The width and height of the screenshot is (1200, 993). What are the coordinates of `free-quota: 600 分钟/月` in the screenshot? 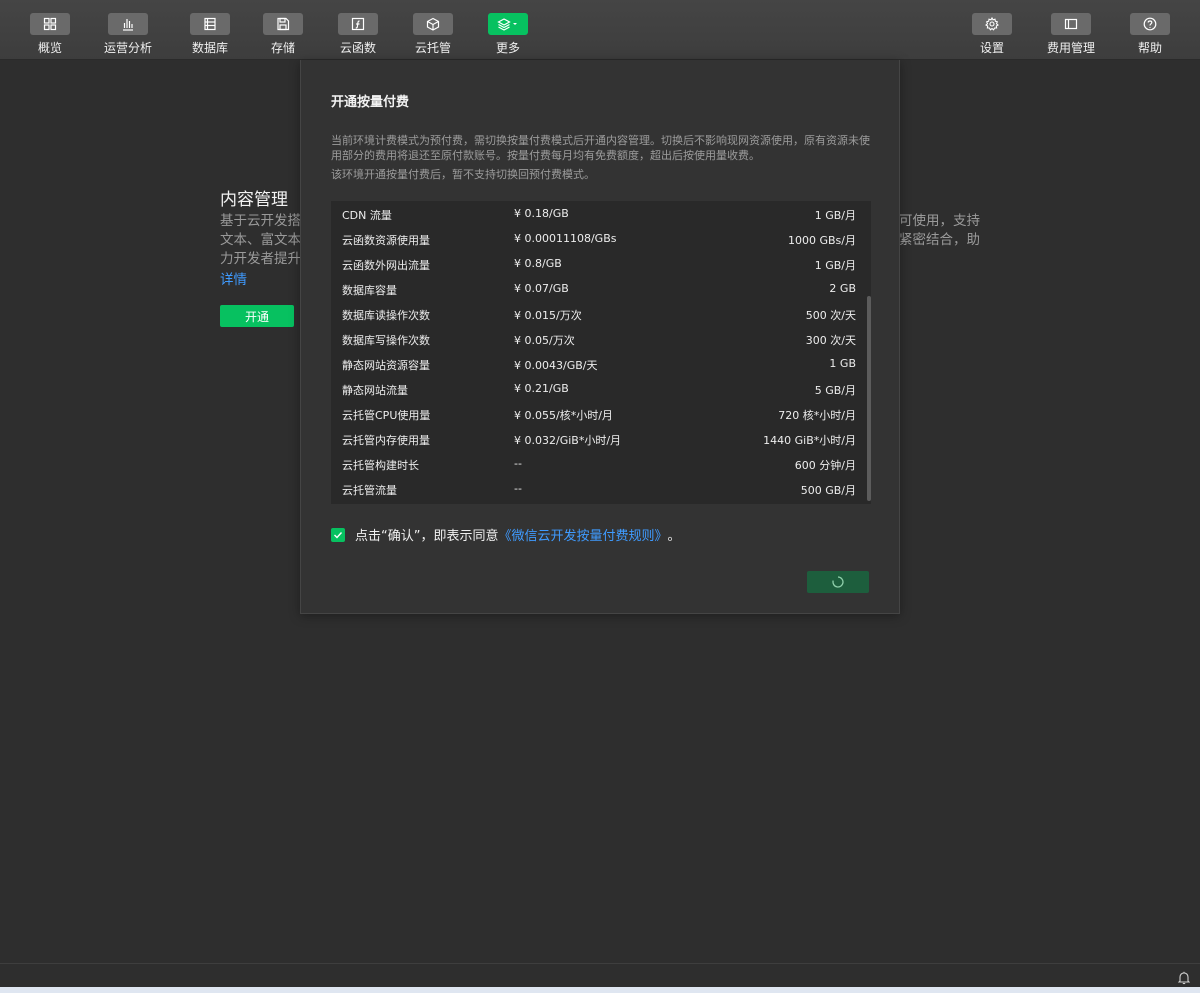 It's located at (825, 465).